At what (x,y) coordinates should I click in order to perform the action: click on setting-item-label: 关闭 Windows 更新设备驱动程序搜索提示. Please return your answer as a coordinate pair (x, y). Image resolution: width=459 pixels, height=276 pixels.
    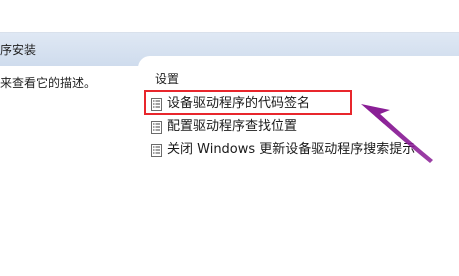
    Looking at the image, I should click on (291, 149).